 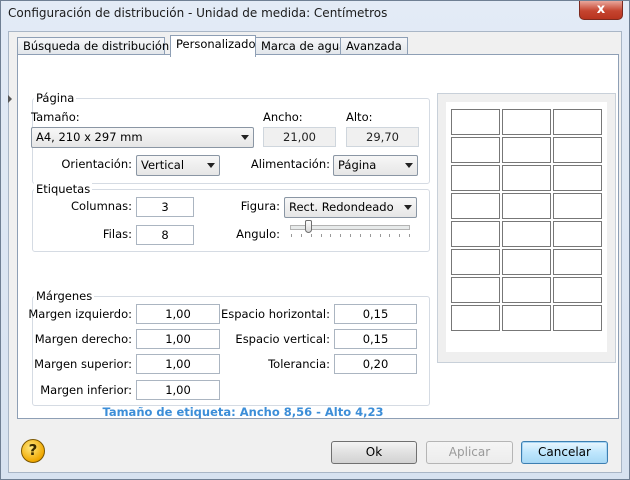 What do you see at coordinates (178, 364) in the screenshot?
I see `margen-superior-input: 1,00` at bounding box center [178, 364].